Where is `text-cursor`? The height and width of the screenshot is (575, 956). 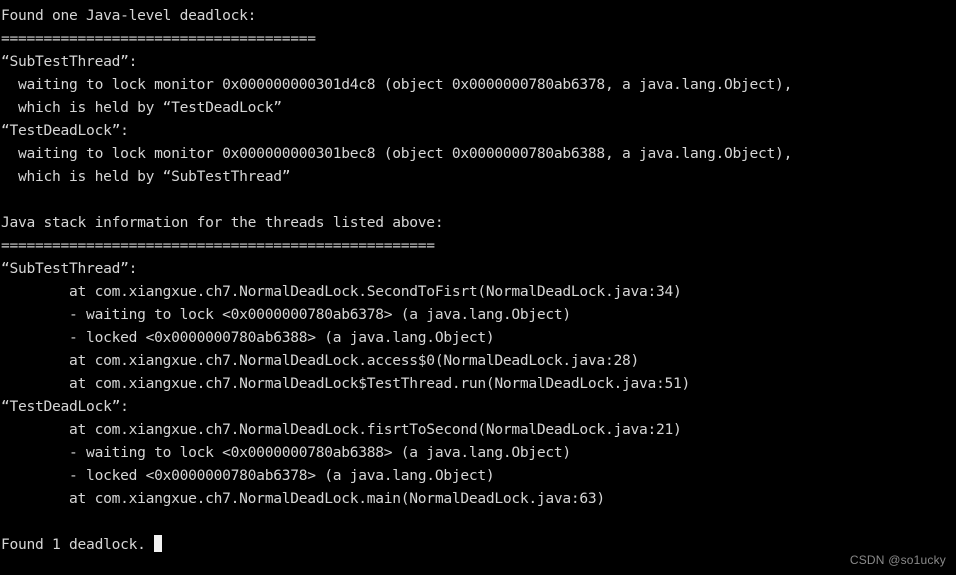 text-cursor is located at coordinates (158, 543).